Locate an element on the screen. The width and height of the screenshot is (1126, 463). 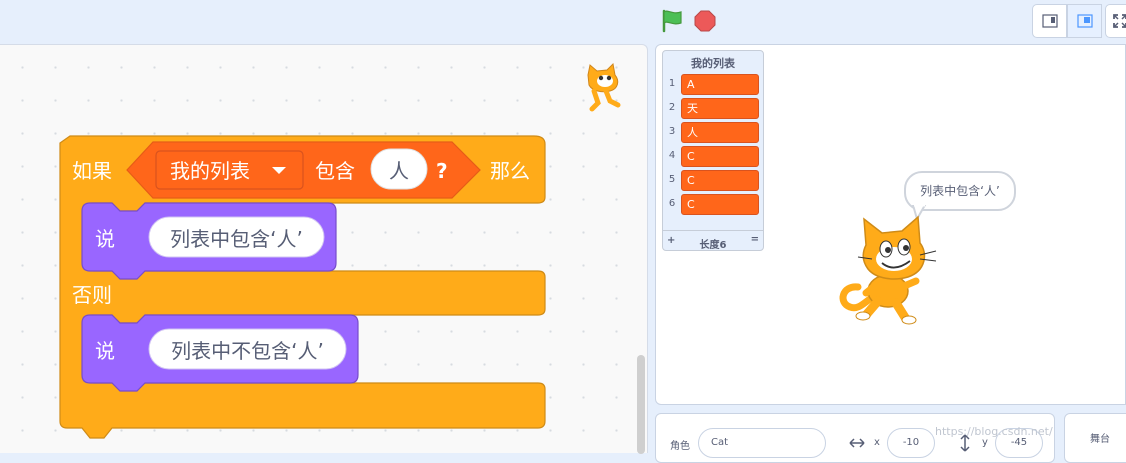
cat-sprite-icon is located at coordinates (888, 270).